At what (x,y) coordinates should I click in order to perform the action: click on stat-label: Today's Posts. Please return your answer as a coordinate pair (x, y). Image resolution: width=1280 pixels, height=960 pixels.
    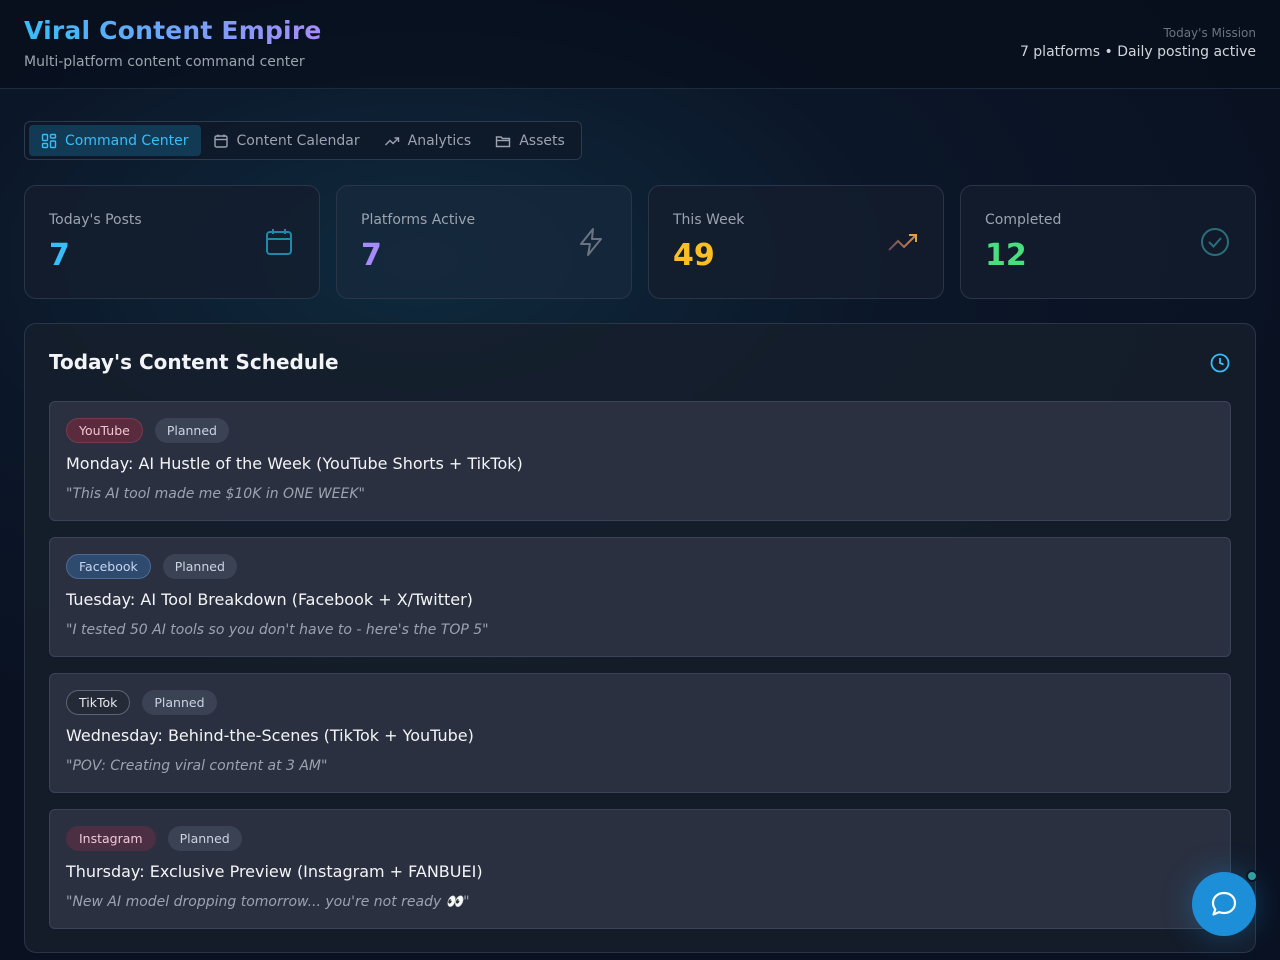
    Looking at the image, I should click on (95, 220).